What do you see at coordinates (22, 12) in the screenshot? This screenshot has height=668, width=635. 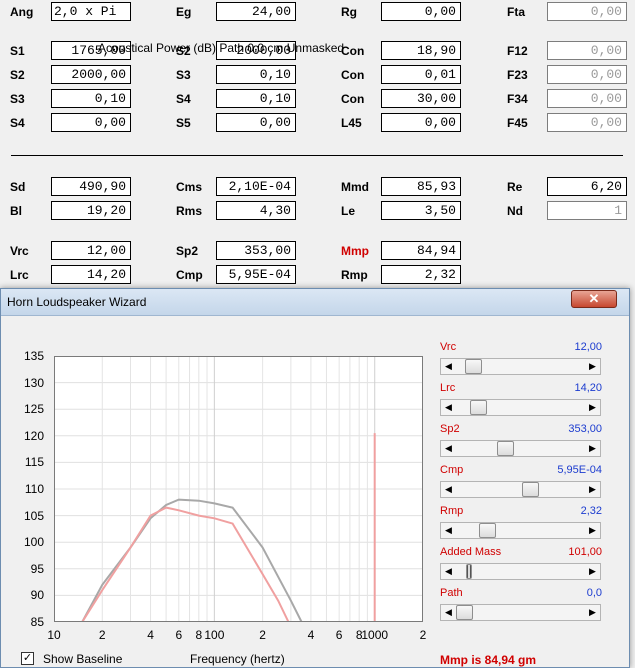 I see `form-label-ang: Ang` at bounding box center [22, 12].